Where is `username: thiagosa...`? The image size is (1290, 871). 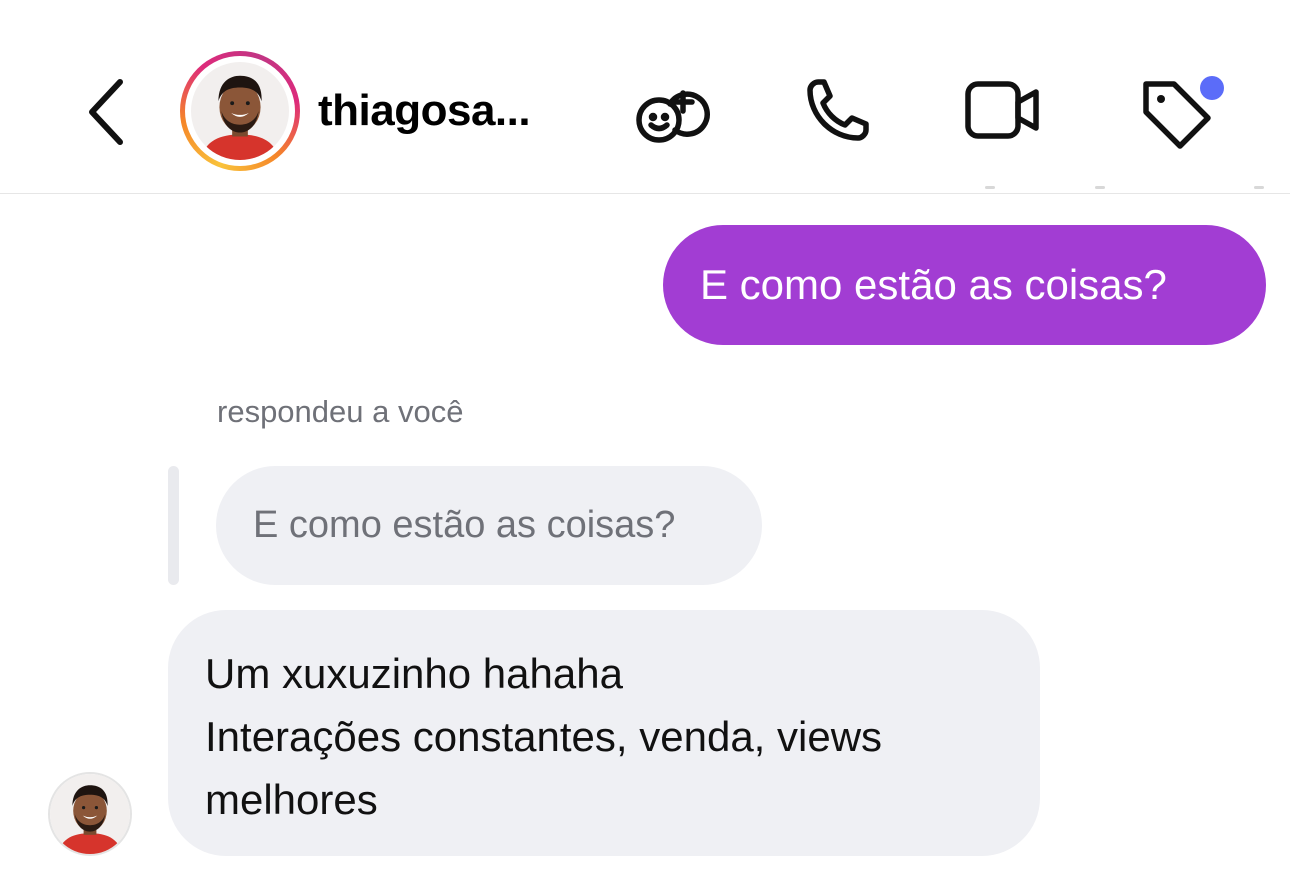
username: thiagosa... is located at coordinates (424, 111).